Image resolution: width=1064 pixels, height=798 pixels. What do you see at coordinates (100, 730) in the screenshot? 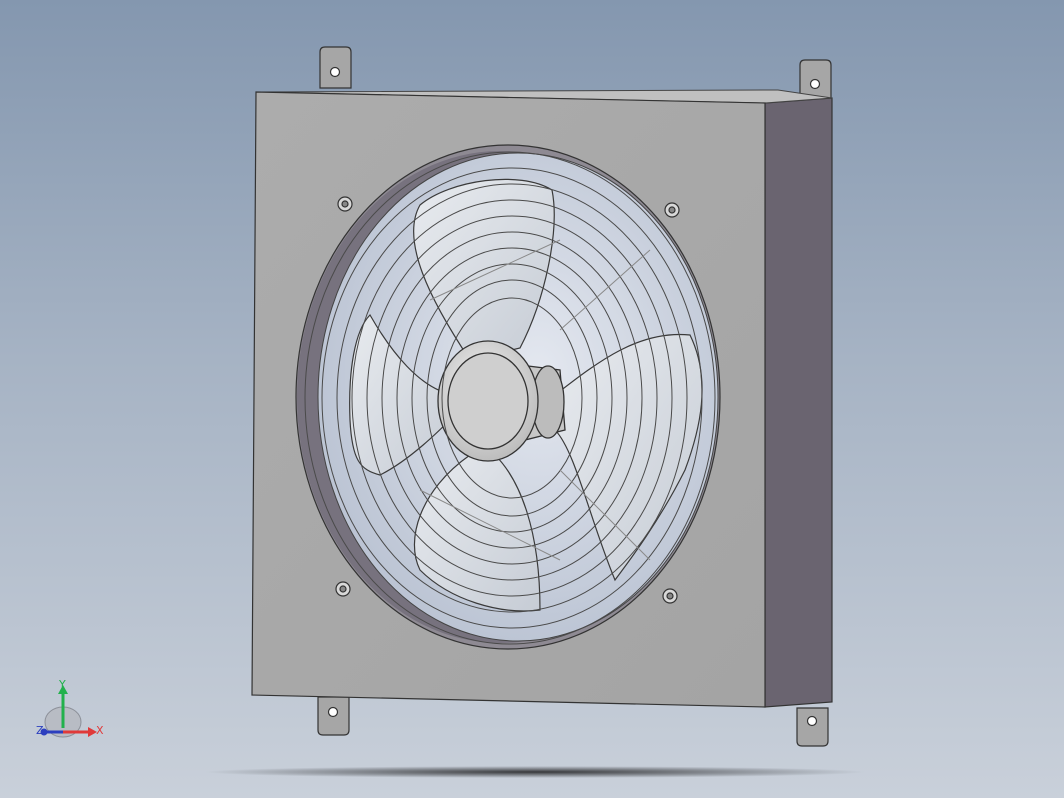
I see `triad-x-label: X` at bounding box center [100, 730].